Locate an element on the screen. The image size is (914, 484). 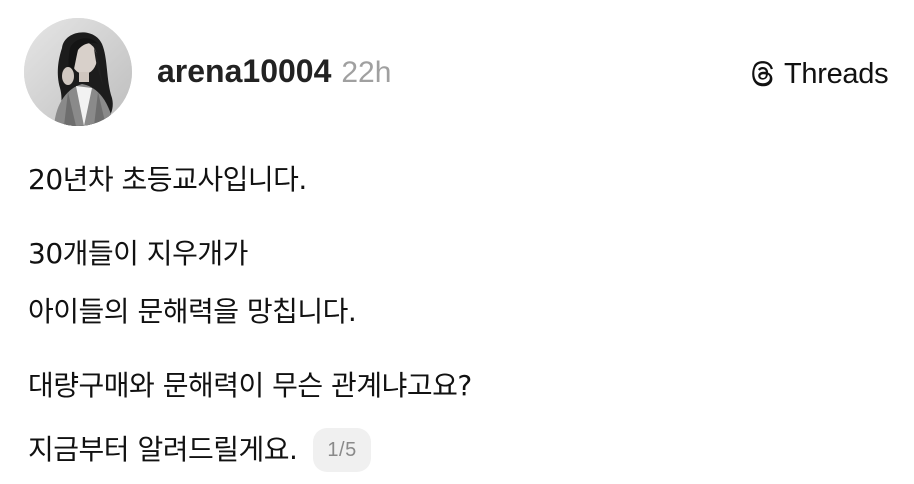
post-header: arena10004 22h is located at coordinates (274, 73).